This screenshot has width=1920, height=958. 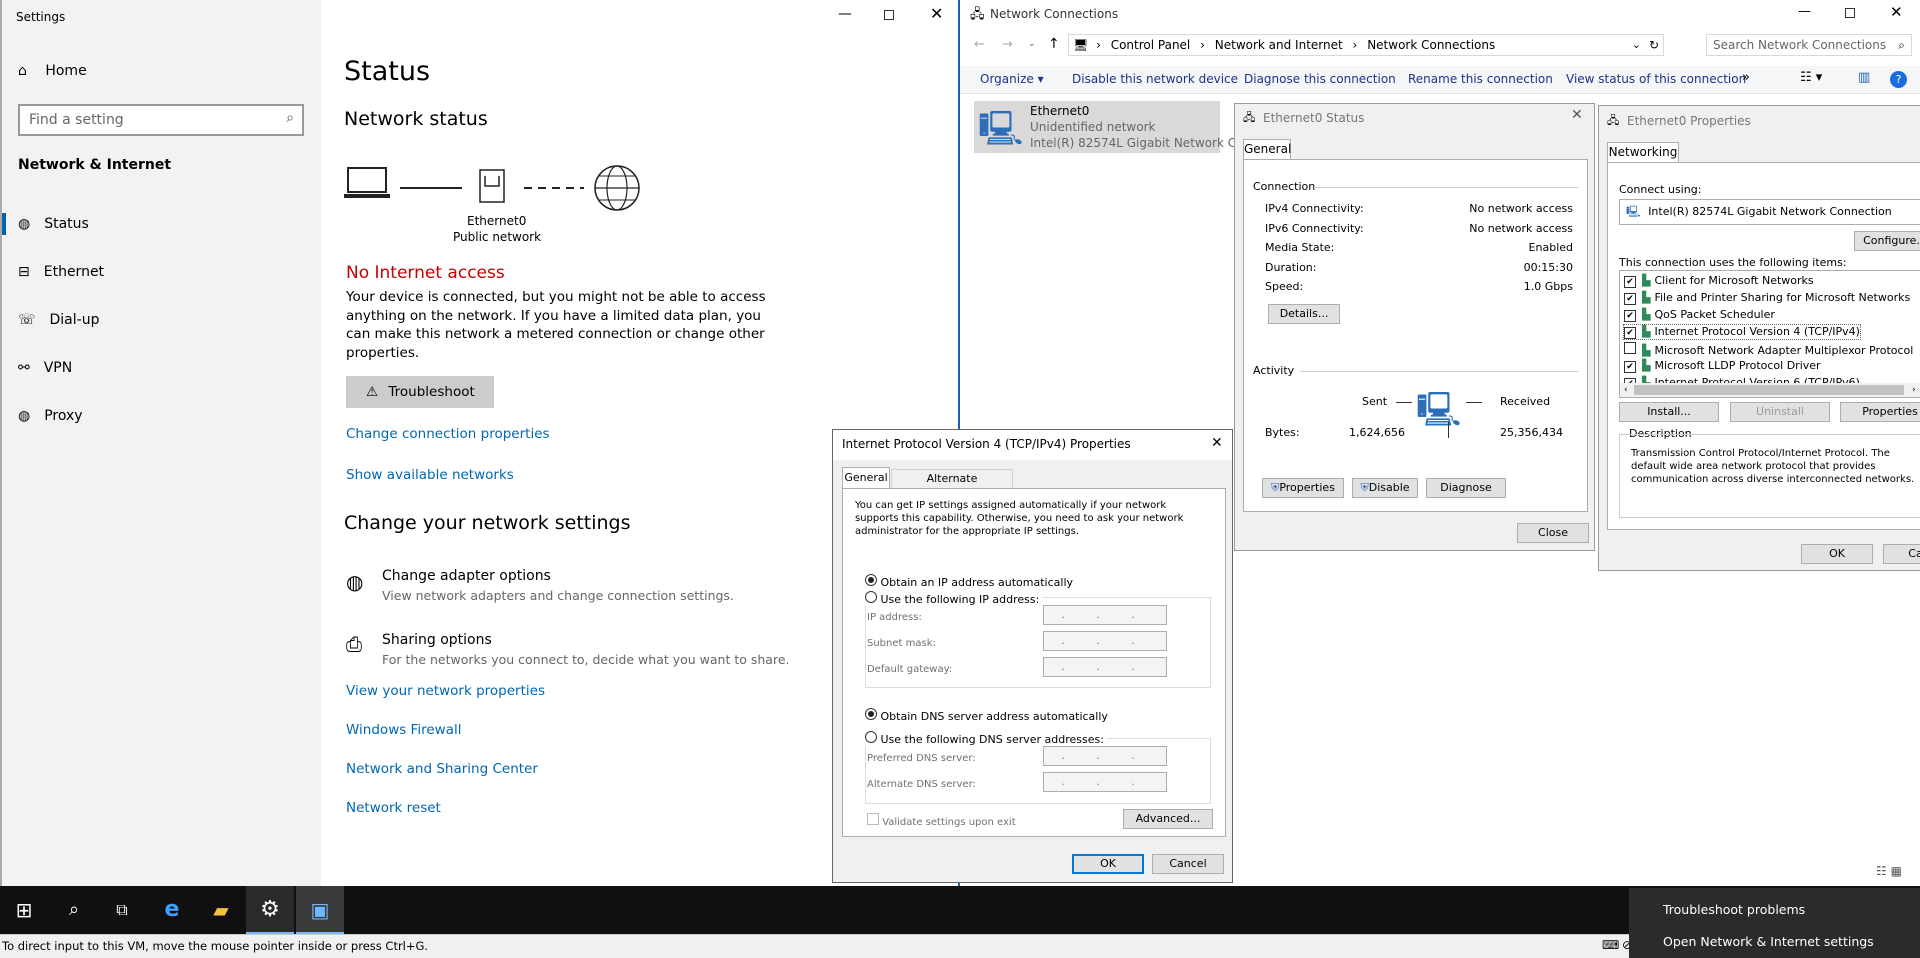 I want to click on component-item: ✔ ▙ Client for Microsoft Networks, so click(x=1719, y=281).